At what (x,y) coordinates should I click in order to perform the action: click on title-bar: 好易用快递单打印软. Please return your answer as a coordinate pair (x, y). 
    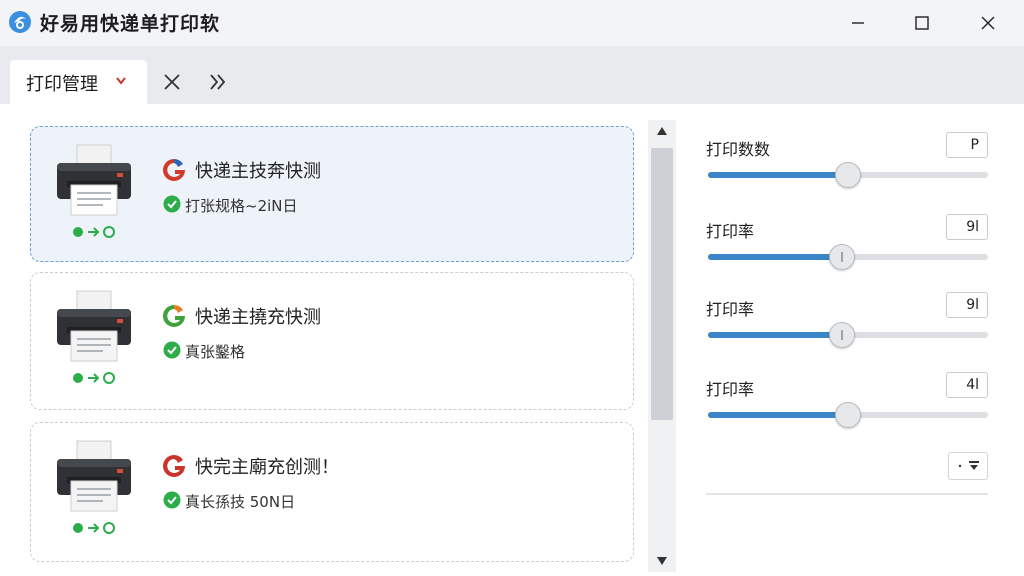
    Looking at the image, I should click on (512, 23).